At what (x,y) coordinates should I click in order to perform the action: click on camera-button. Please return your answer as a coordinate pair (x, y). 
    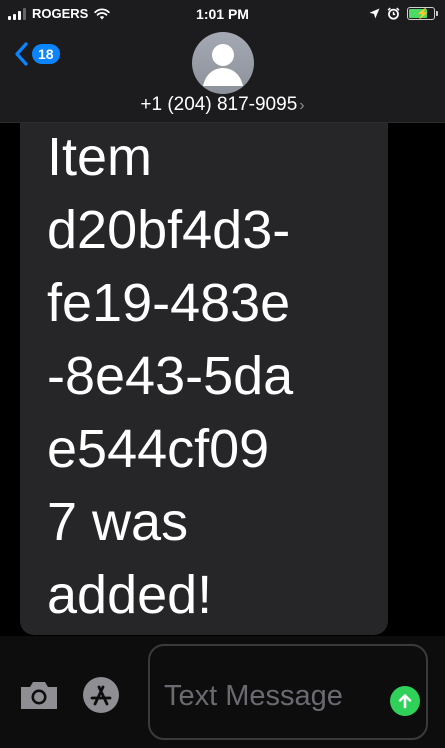
    Looking at the image, I should click on (39, 695).